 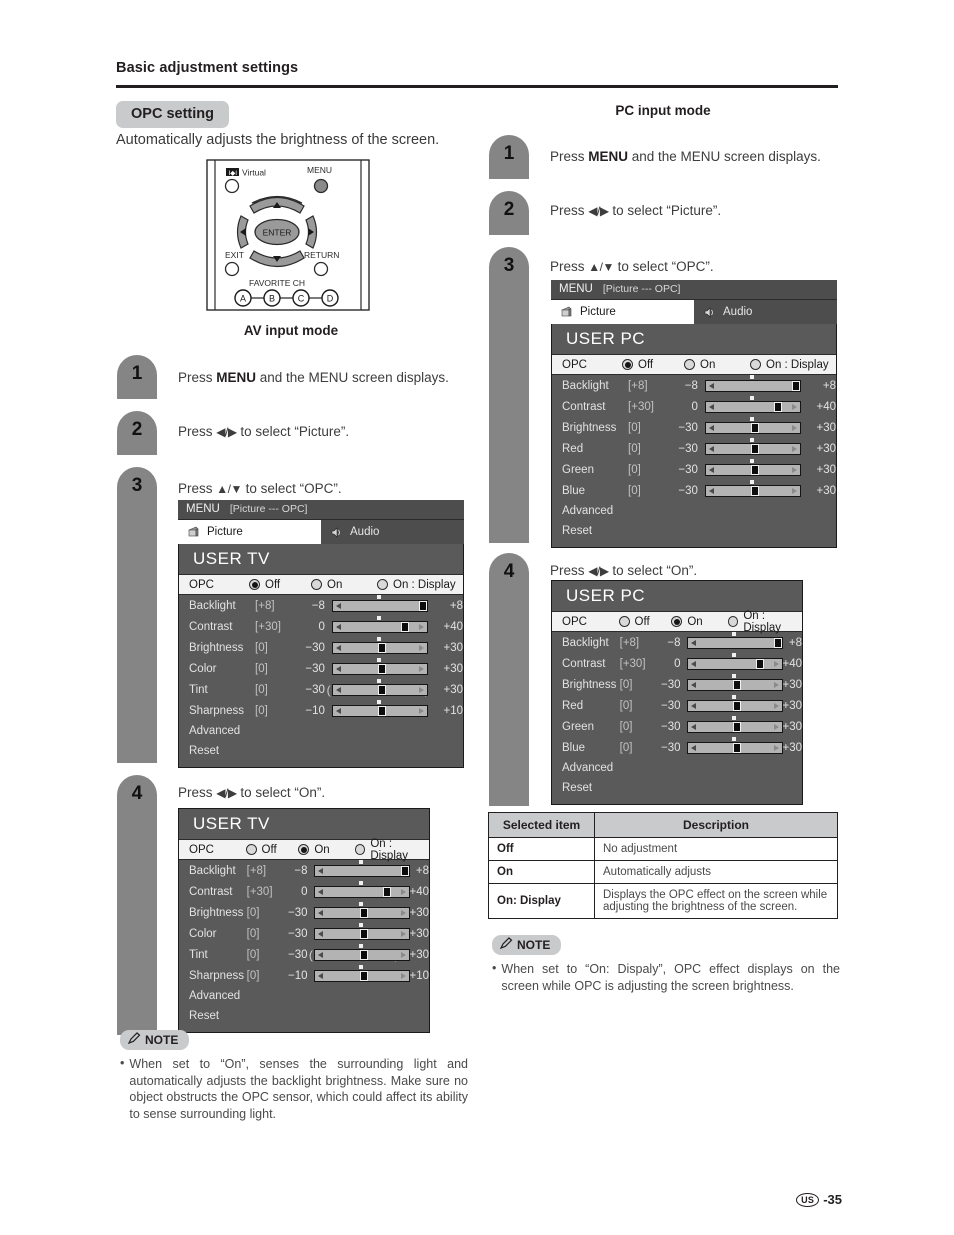 What do you see at coordinates (765, 312) in the screenshot?
I see `tab-audio: Audio` at bounding box center [765, 312].